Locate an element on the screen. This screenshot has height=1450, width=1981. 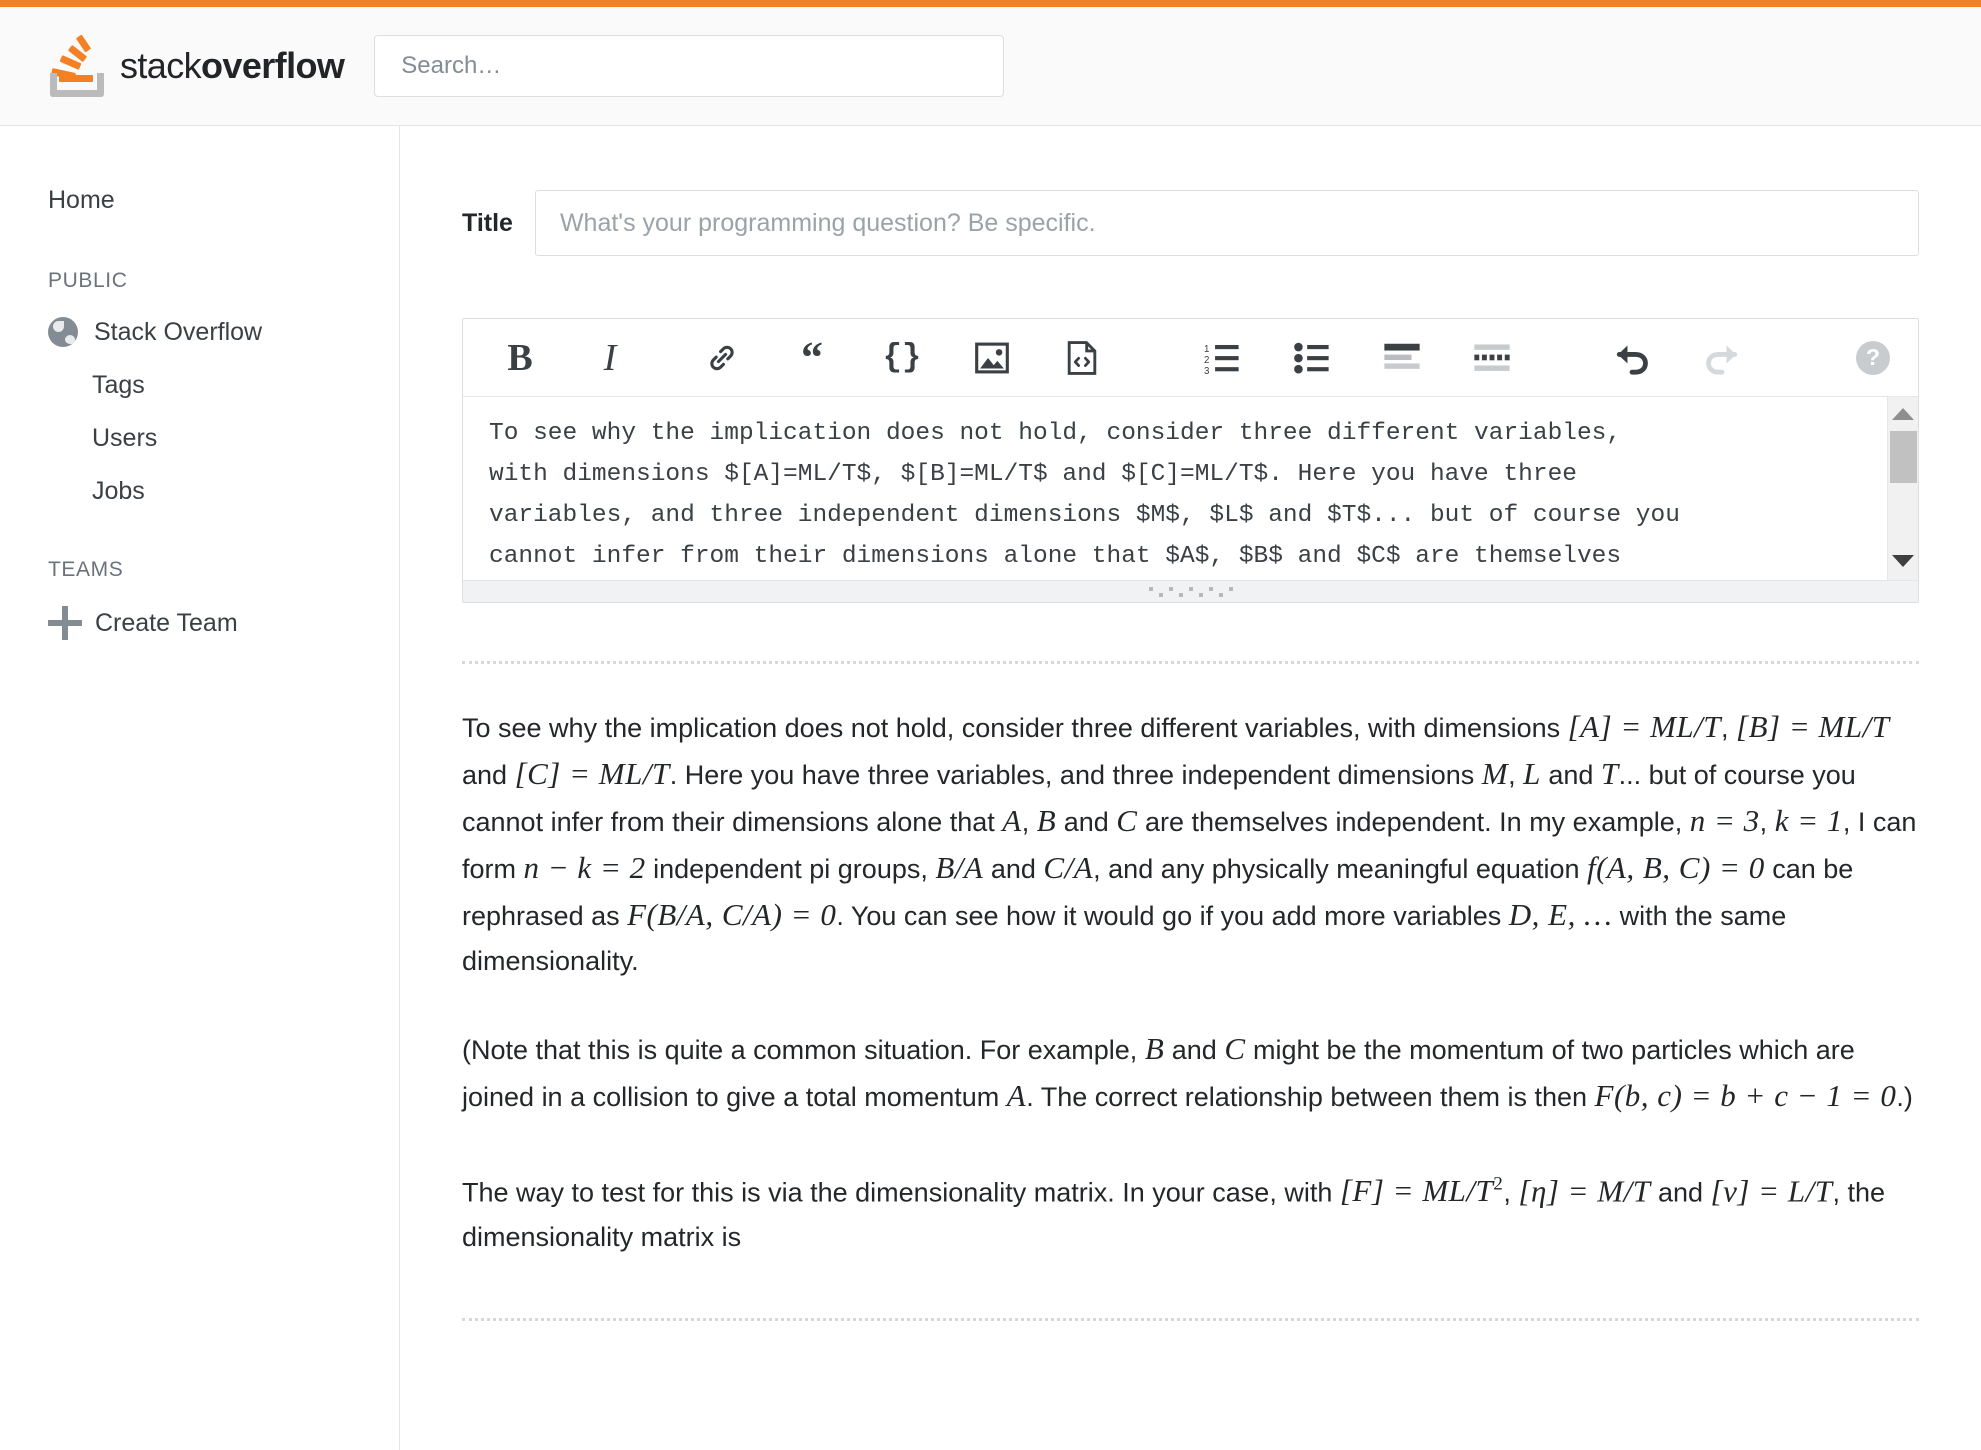
math-expression: M is located at coordinates (1495, 773).